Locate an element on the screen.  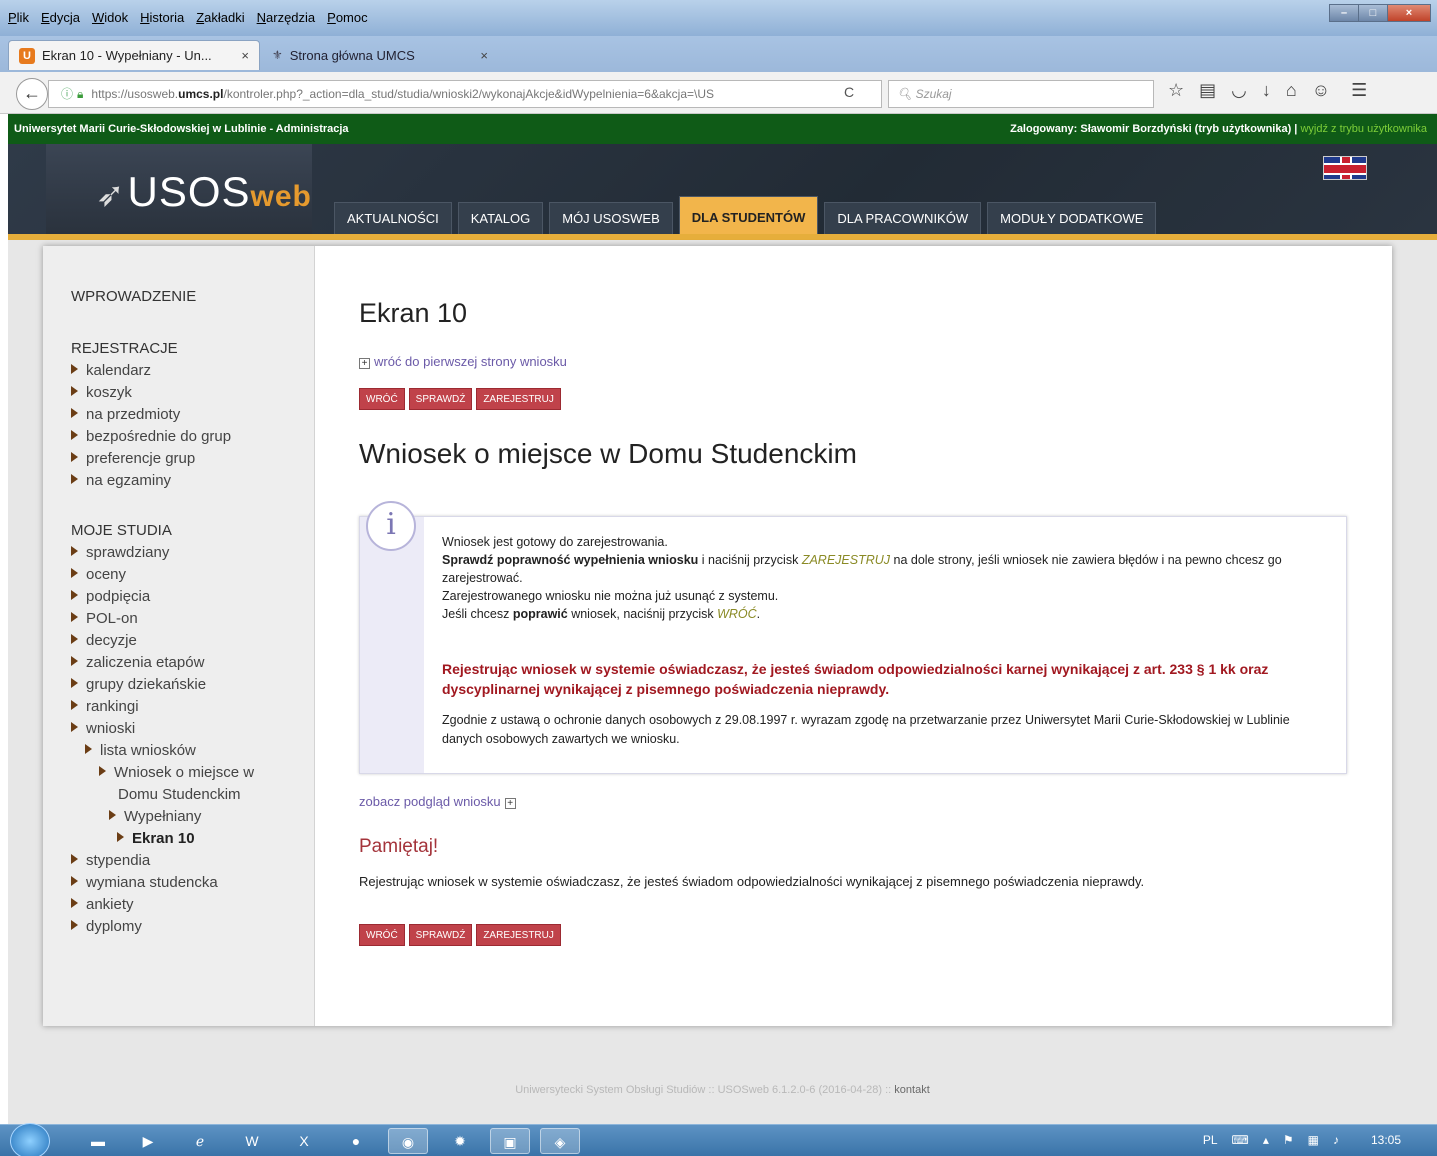
internet-explorer-icon: ℯ is located at coordinates (200, 1141).